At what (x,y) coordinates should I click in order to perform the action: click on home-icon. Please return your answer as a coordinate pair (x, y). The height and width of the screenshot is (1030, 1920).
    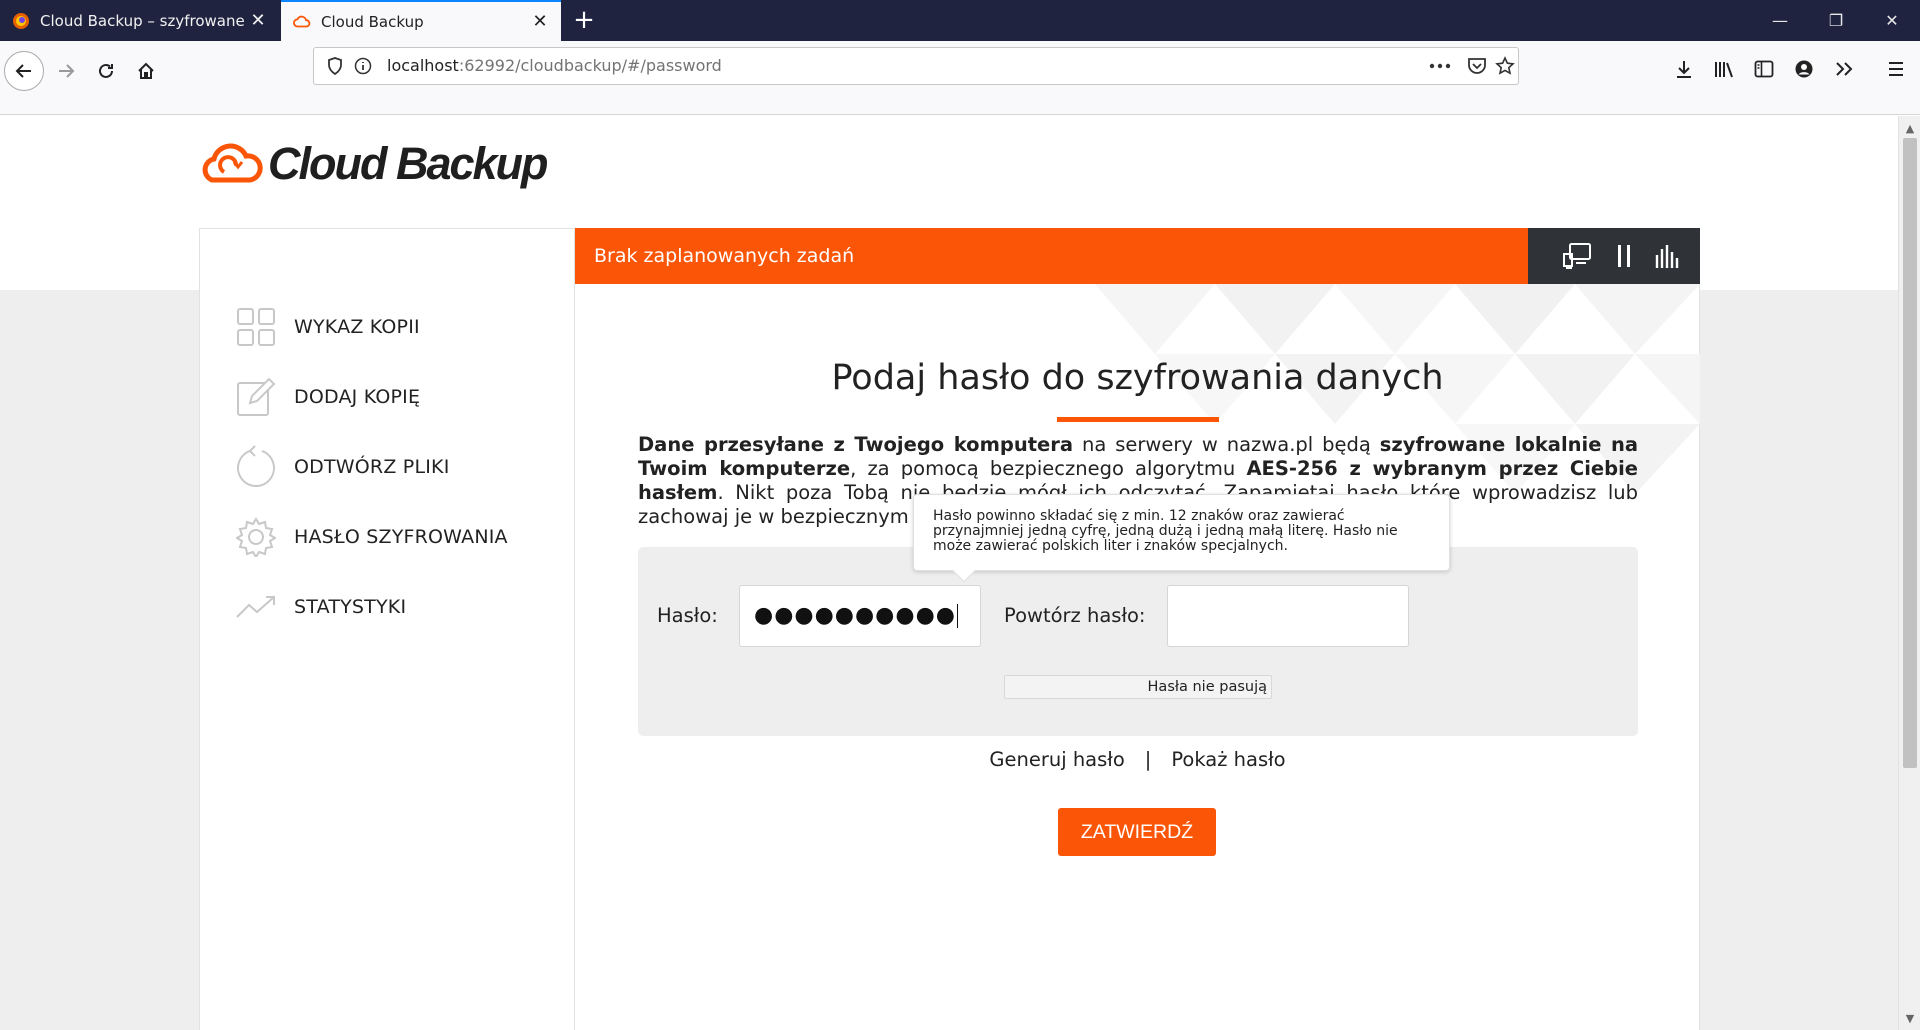
    Looking at the image, I should click on (146, 70).